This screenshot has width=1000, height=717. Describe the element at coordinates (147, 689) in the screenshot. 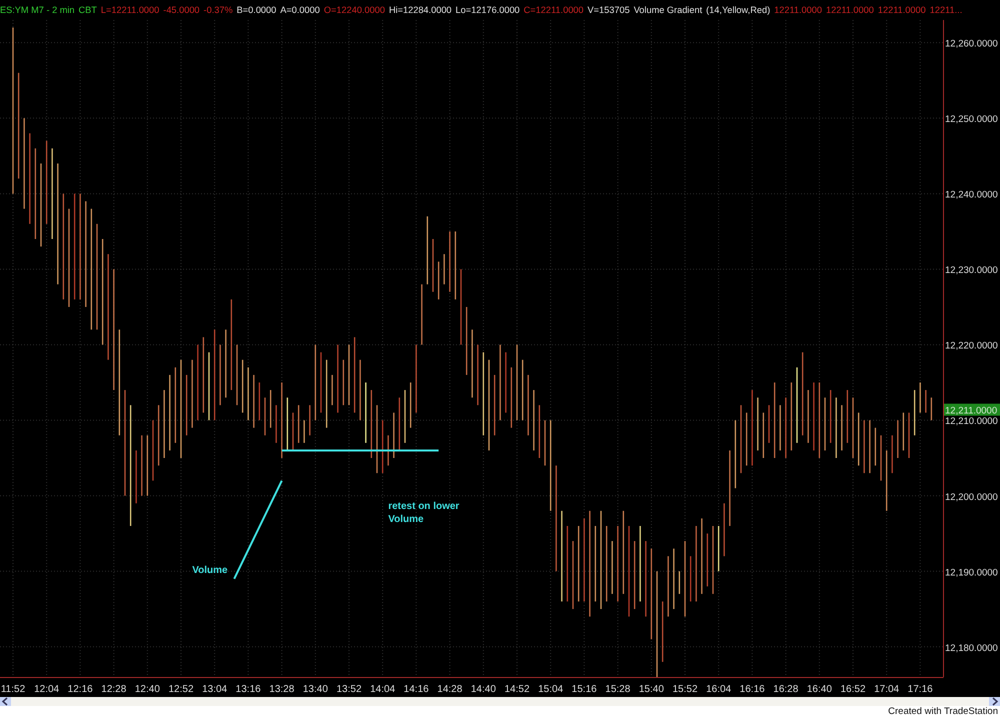

I see `axis-label: 12:40` at that location.